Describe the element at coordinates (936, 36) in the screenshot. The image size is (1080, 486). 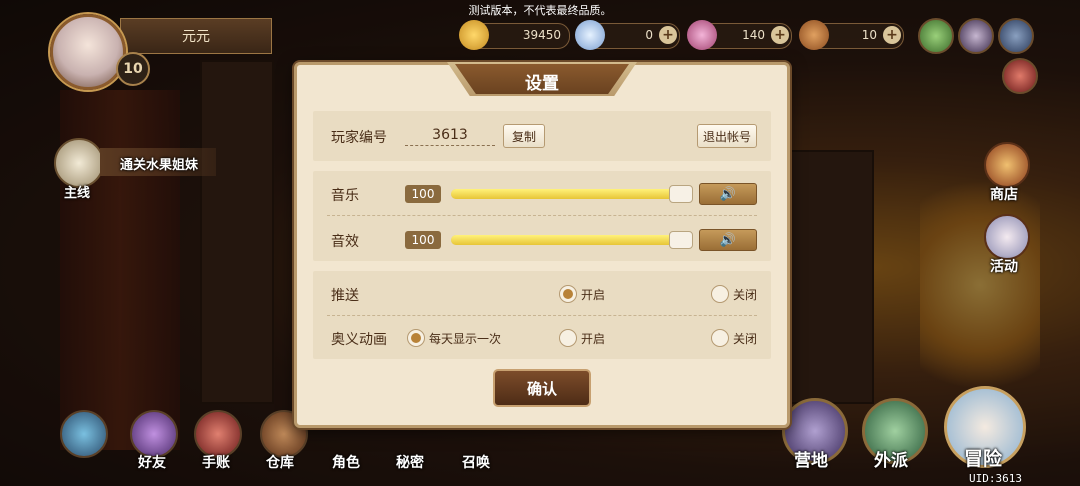
I see `frog-mail-icon` at that location.